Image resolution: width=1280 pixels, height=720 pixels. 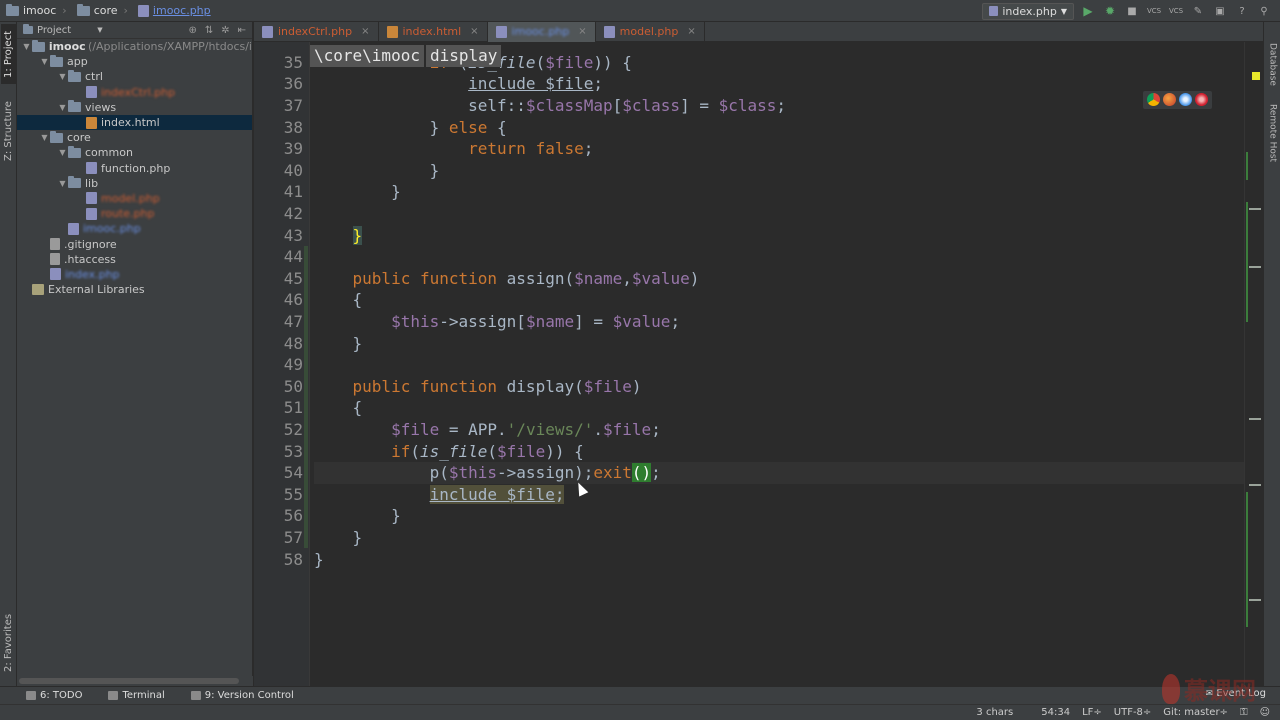 I want to click on code-line: } else {, so click(x=788, y=128).